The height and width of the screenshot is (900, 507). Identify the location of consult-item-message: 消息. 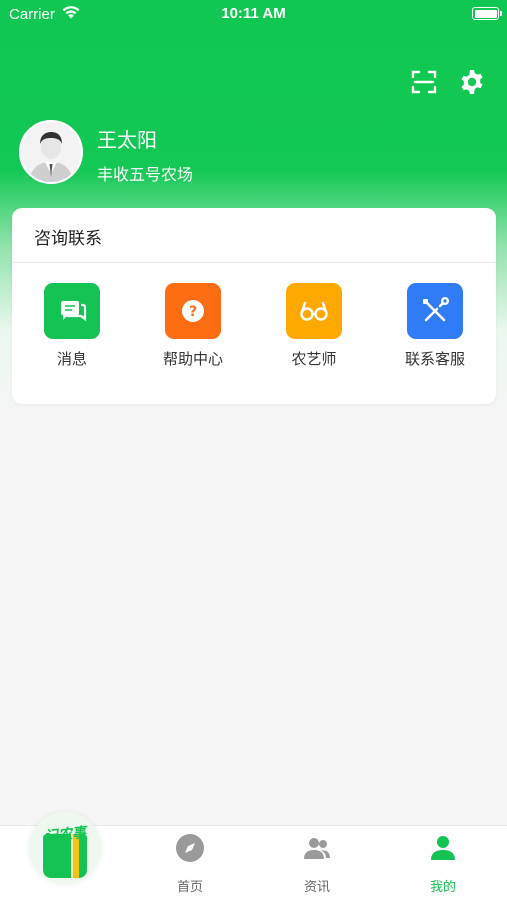
(72, 333).